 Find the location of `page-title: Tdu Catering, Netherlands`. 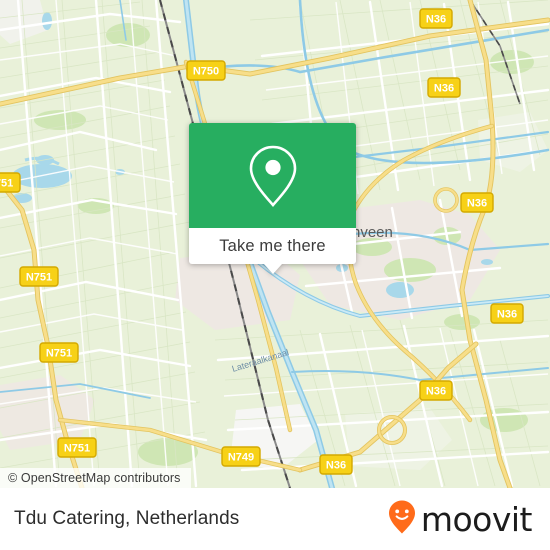

page-title: Tdu Catering, Netherlands is located at coordinates (127, 518).